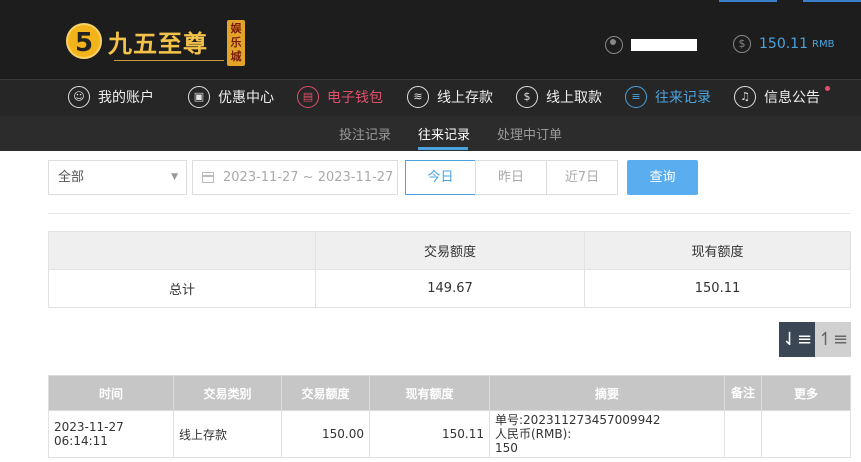  I want to click on summary-header-row: 交易额度 现有额度, so click(449, 250).